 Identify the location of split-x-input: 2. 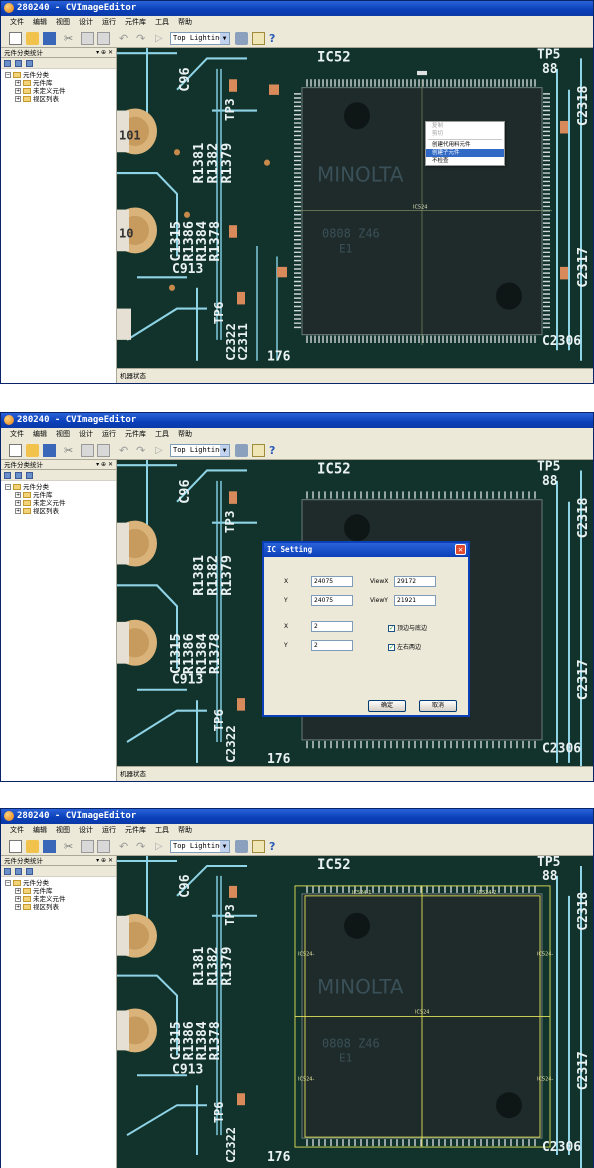
(332, 626).